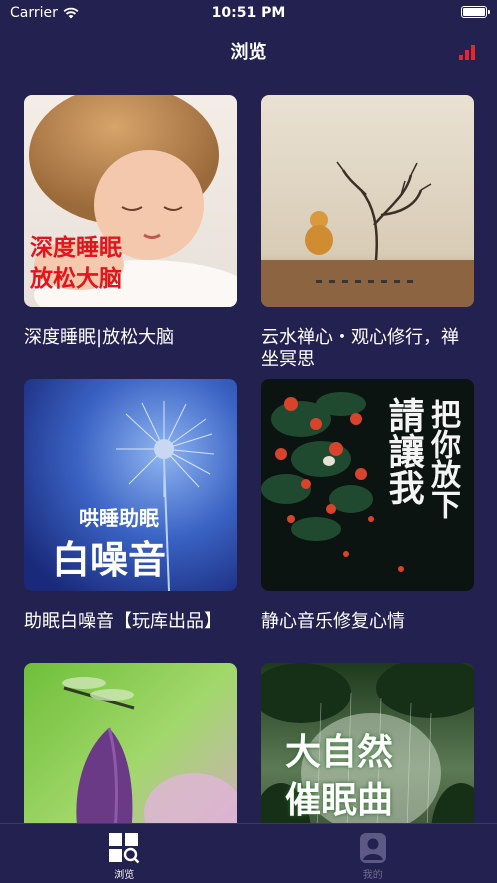 The height and width of the screenshot is (883, 497). Describe the element at coordinates (76, 279) in the screenshot. I see `cover-text-line: 放松大脑` at that location.